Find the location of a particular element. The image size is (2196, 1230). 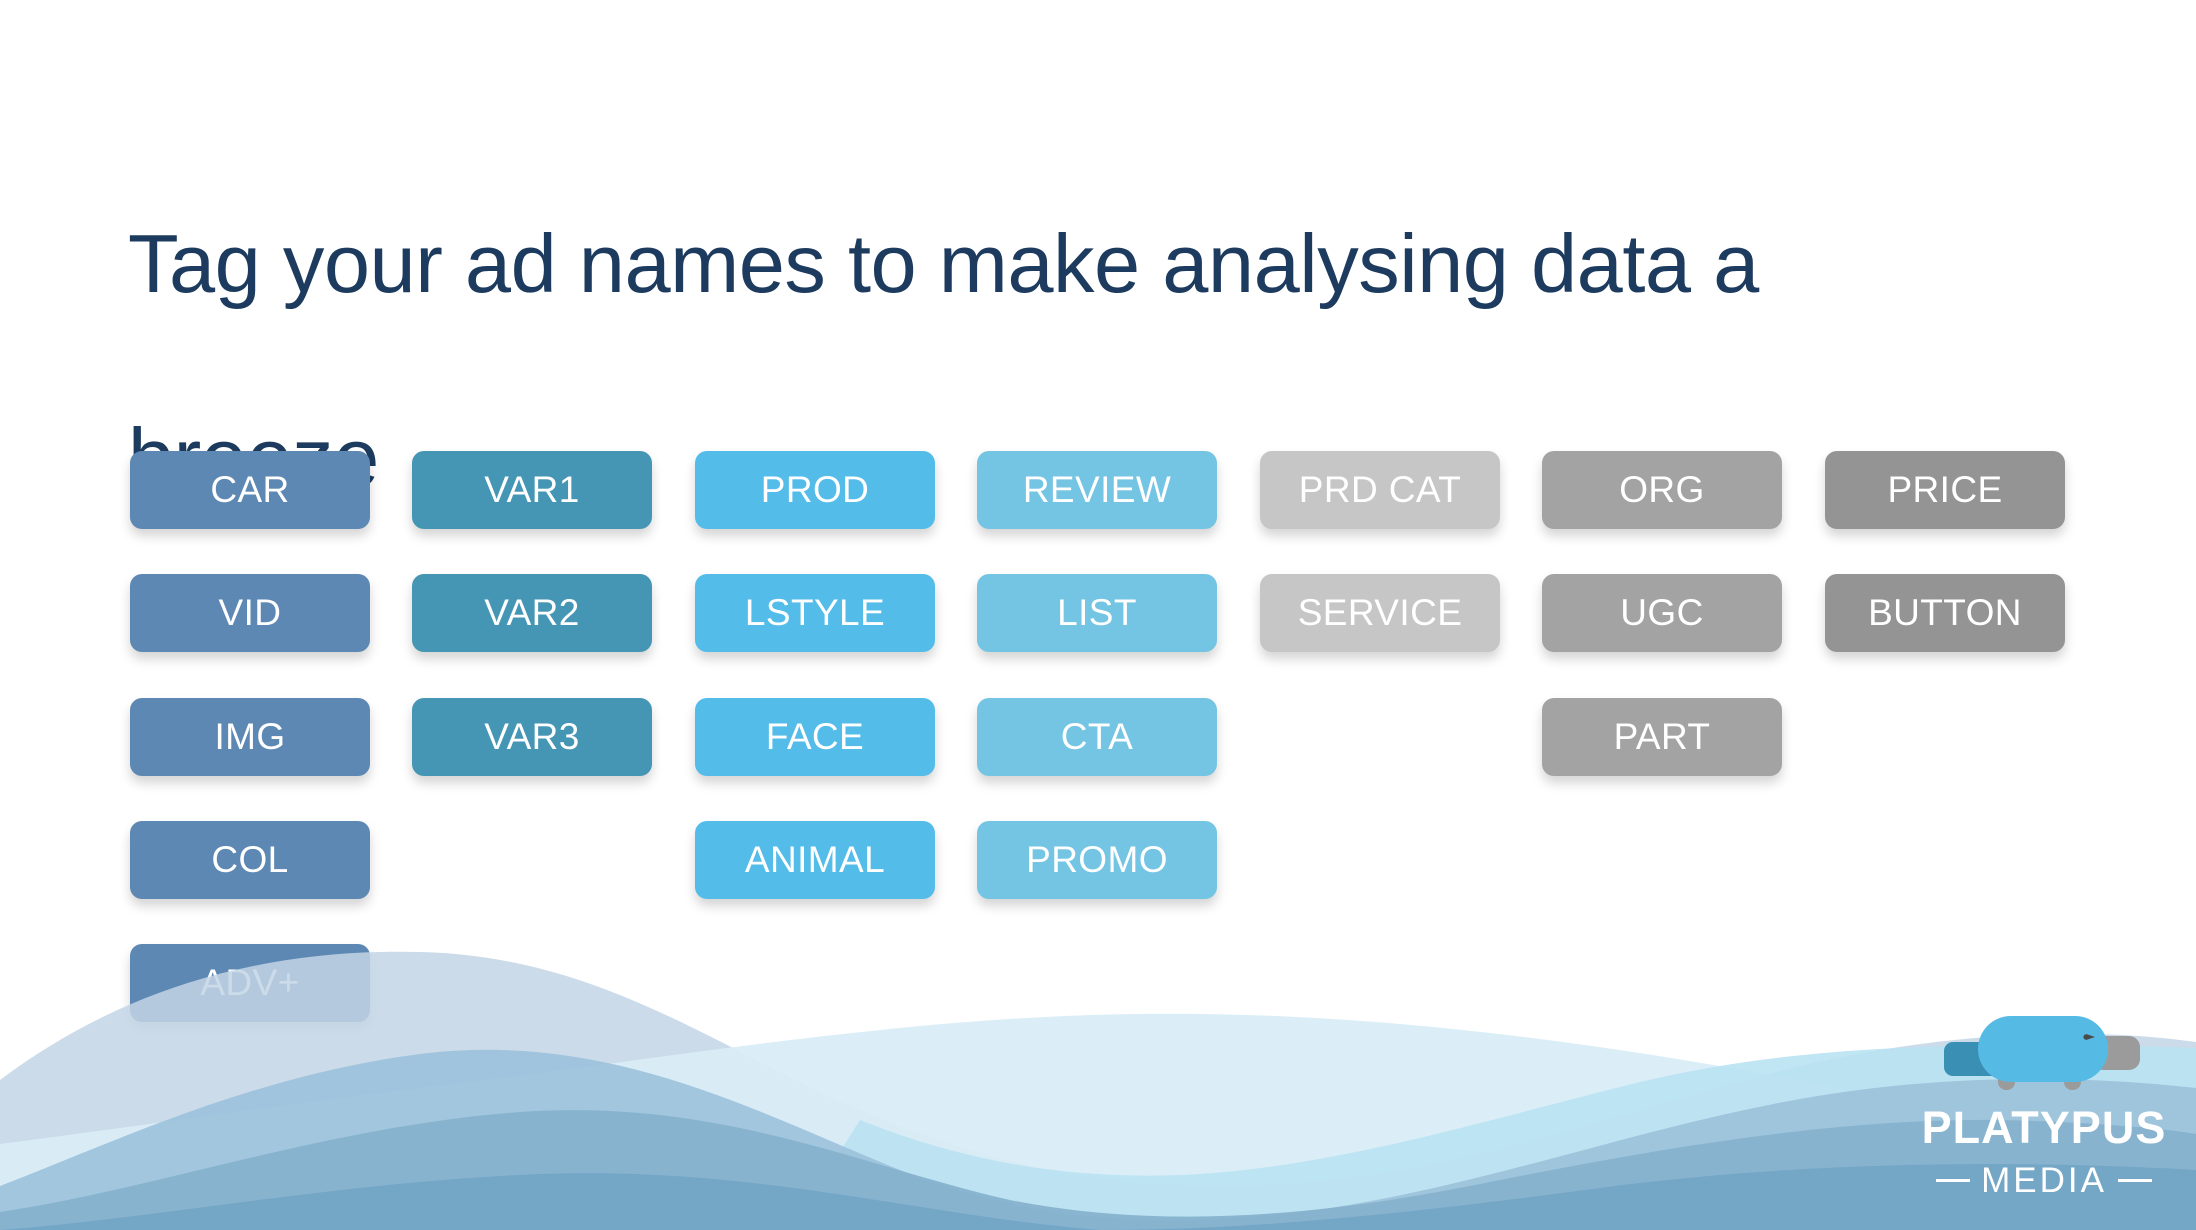

logo-subtitle: MEDIA is located at coordinates (2044, 1180).